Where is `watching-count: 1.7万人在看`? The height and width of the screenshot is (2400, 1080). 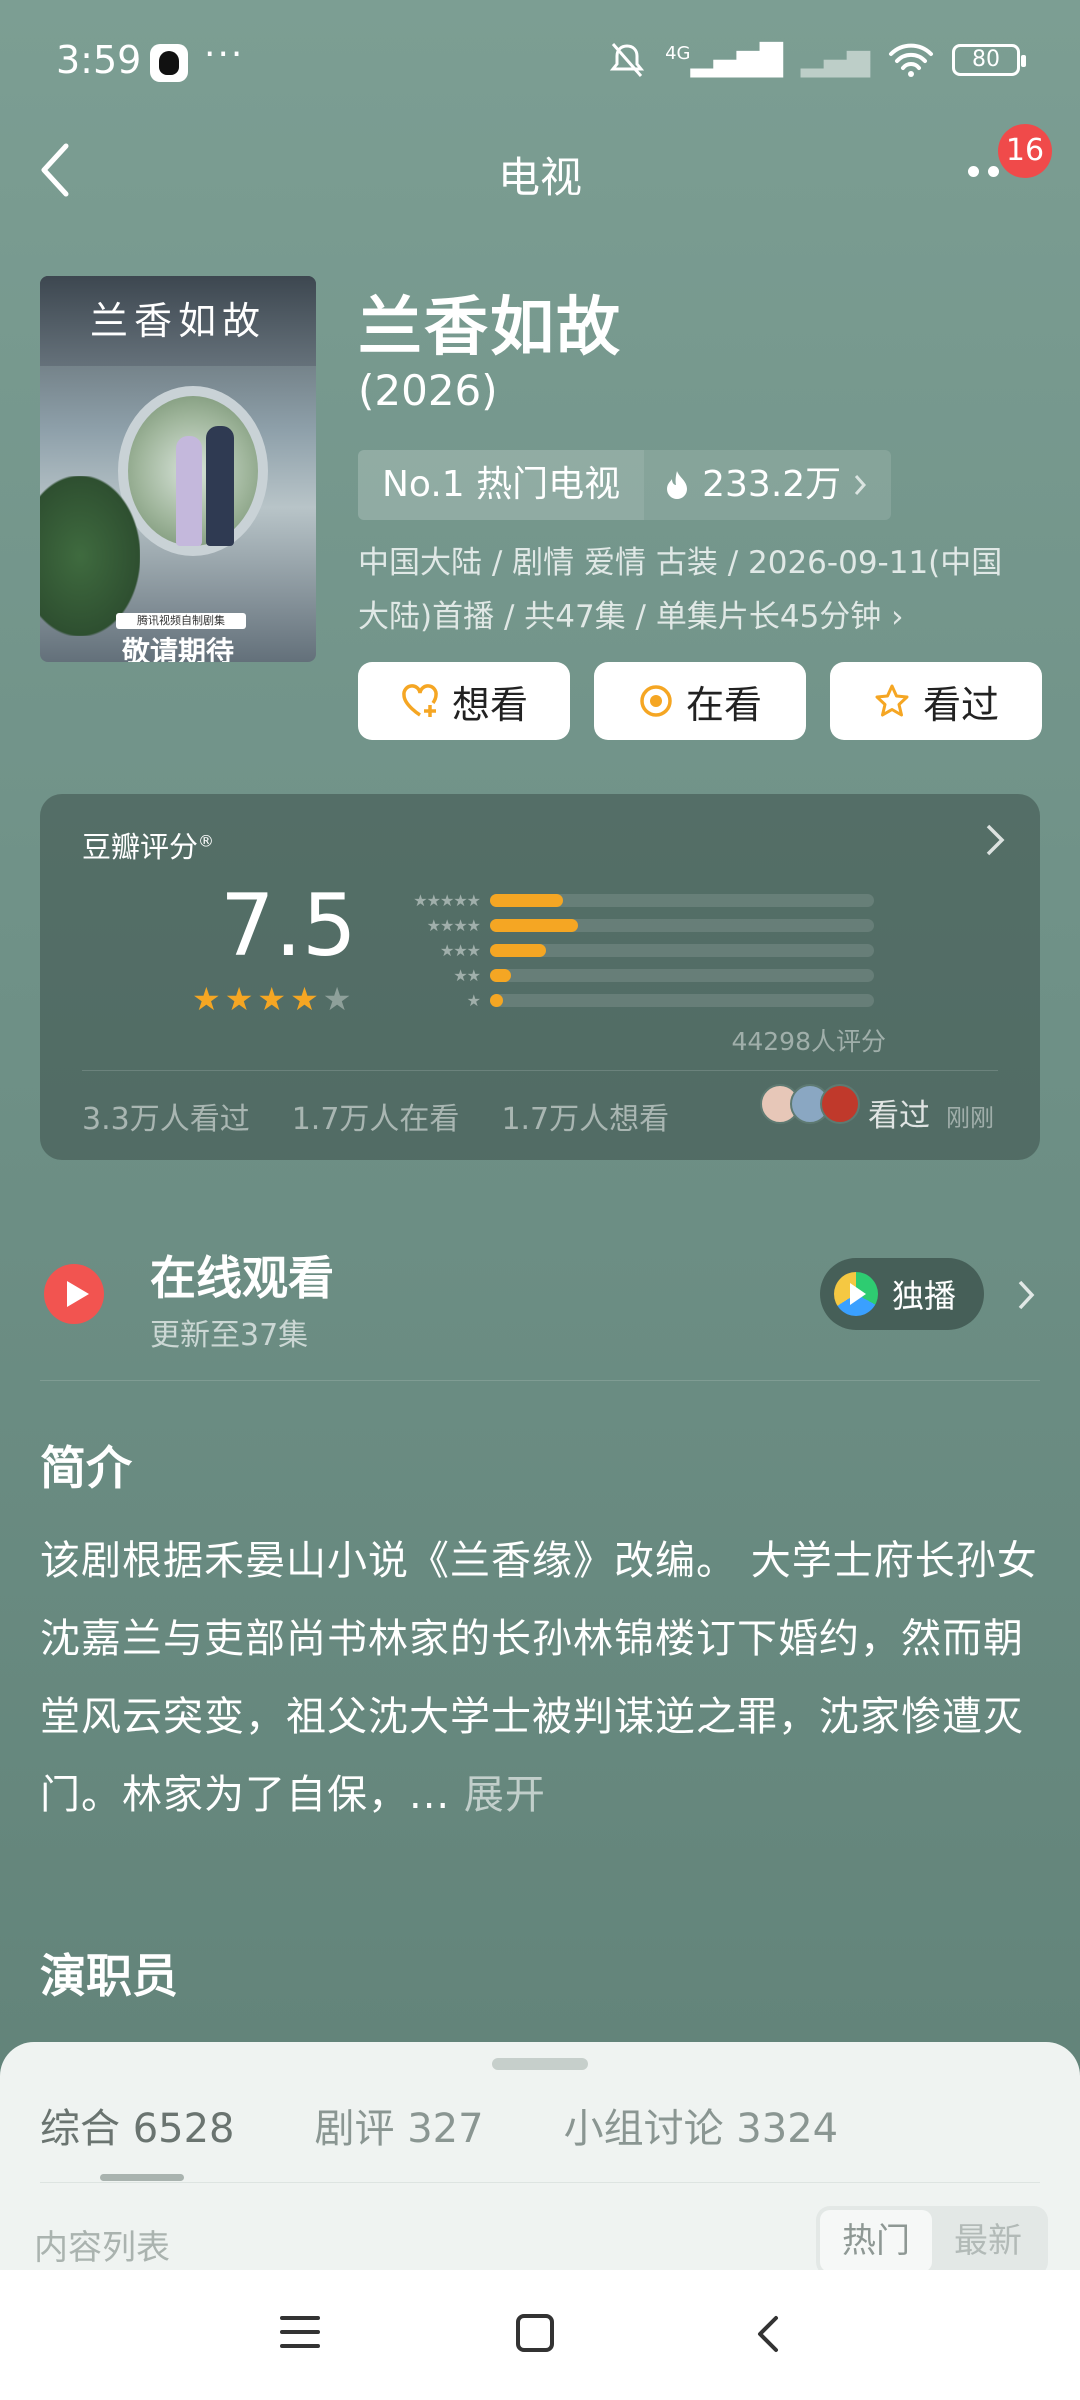 watching-count: 1.7万人在看 is located at coordinates (375, 1119).